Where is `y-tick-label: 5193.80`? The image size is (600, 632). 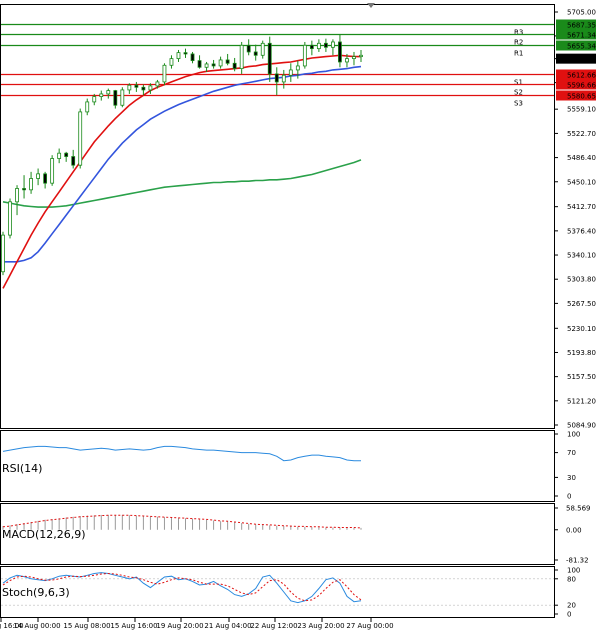 y-tick-label: 5193.80 is located at coordinates (581, 353).